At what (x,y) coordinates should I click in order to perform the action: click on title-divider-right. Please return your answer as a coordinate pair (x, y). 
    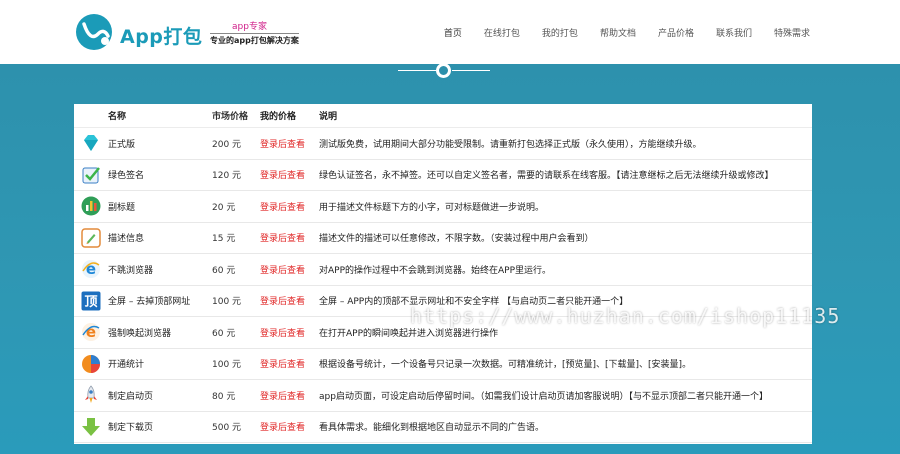
    Looking at the image, I should click on (471, 70).